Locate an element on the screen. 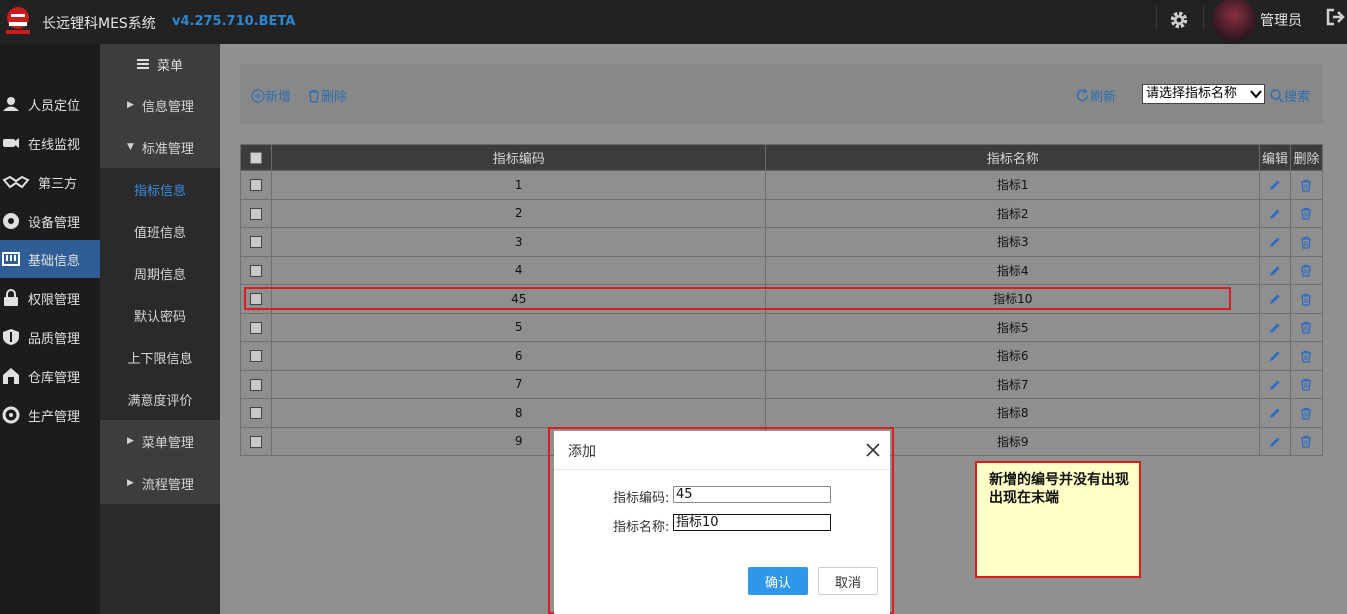  nav-item-basic-info: 基础信息 is located at coordinates (50, 259).